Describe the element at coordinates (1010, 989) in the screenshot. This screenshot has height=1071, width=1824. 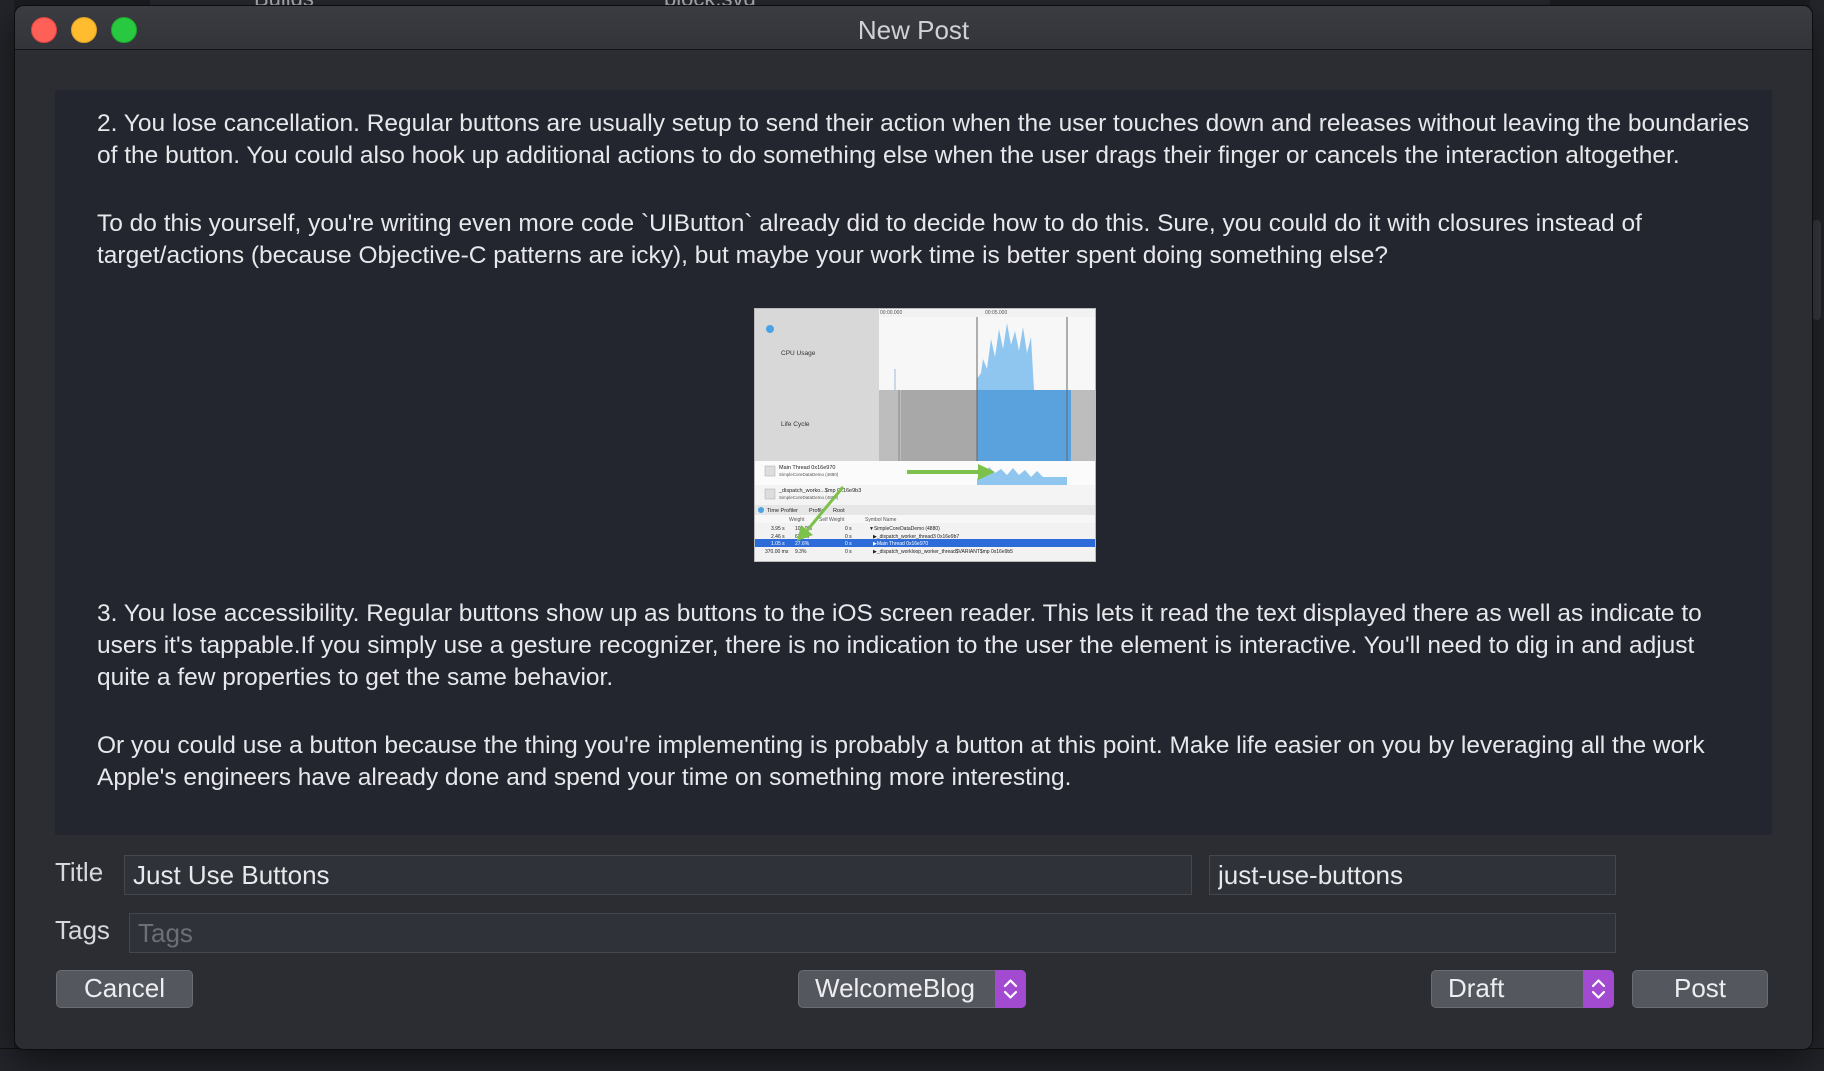
I see `blog-select-chevrons-icon` at that location.